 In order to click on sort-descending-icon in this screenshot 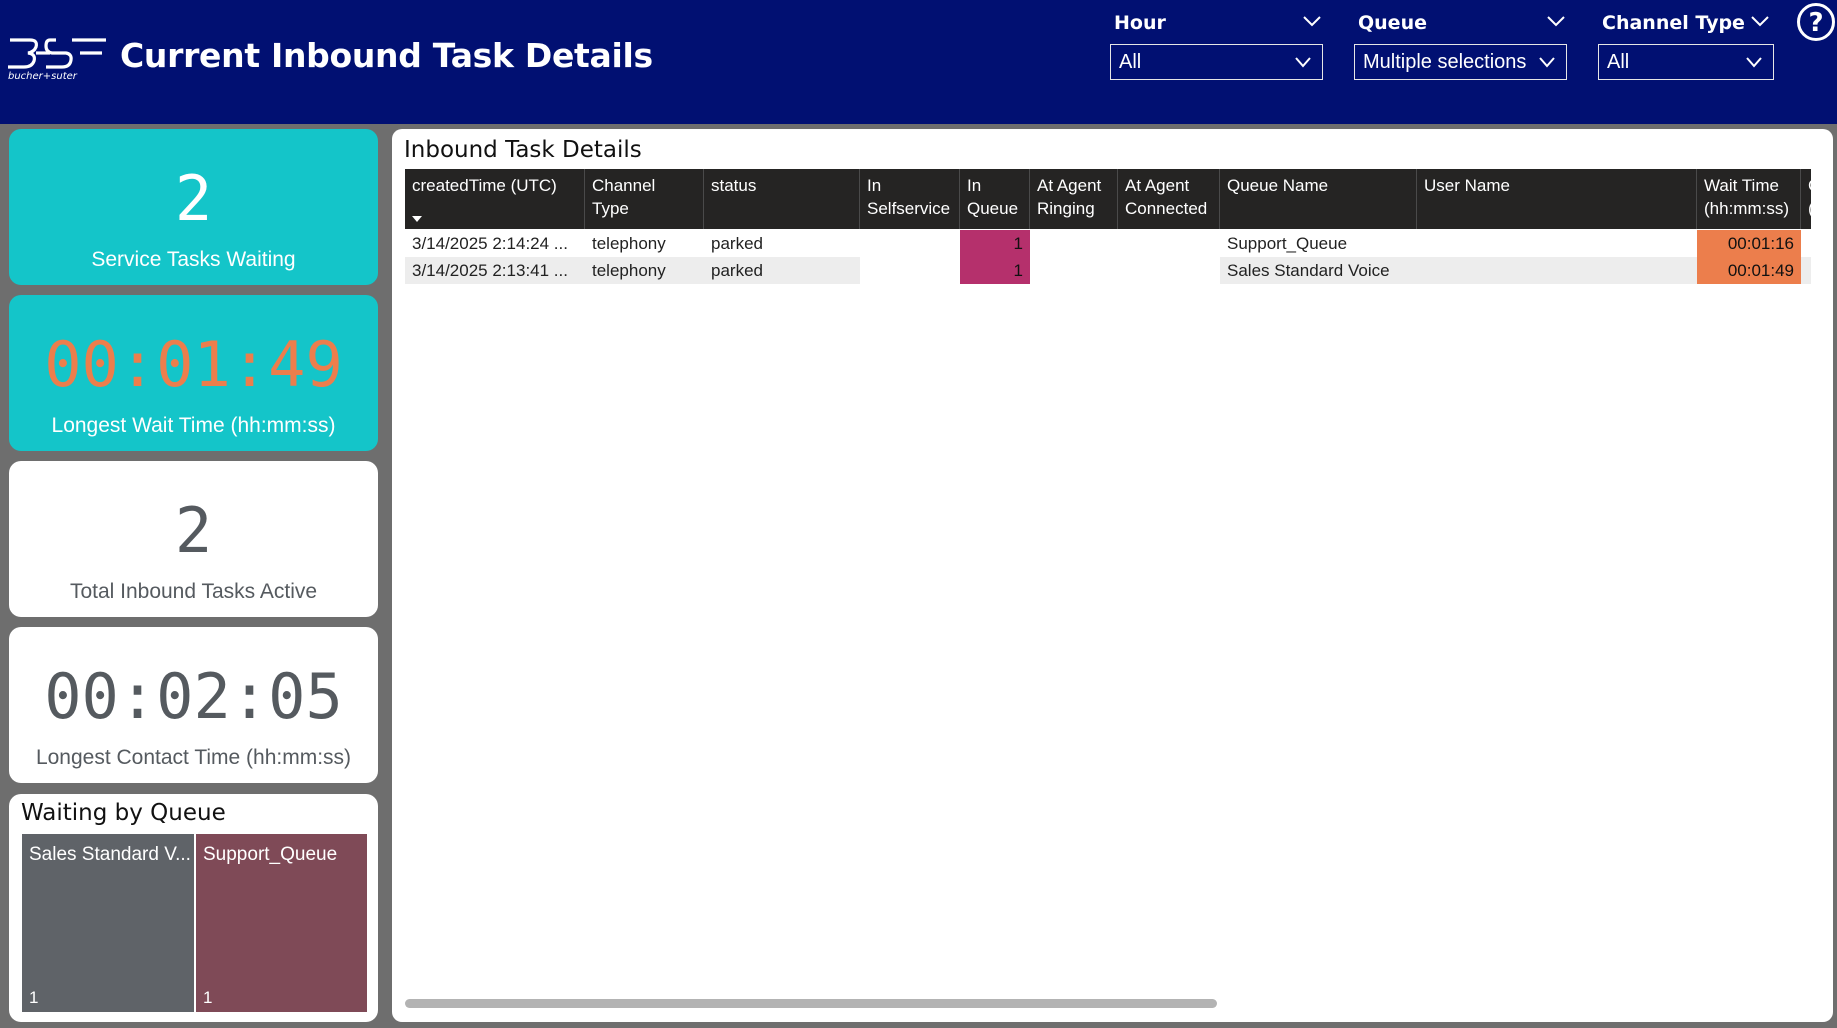, I will do `click(417, 219)`.